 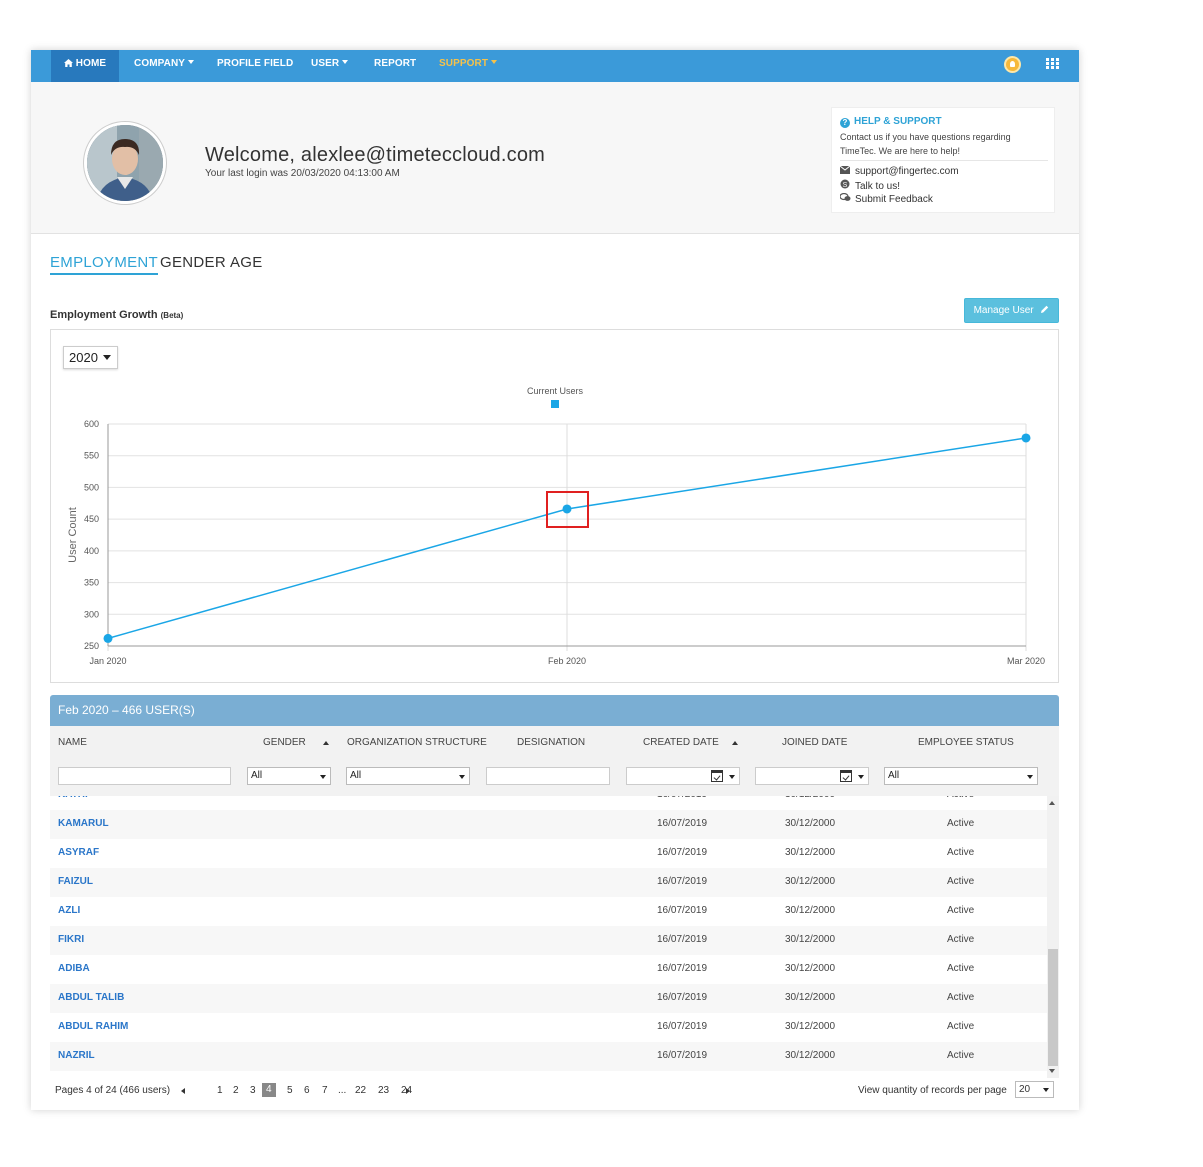 I want to click on gender-filter-select: All, so click(x=289, y=776).